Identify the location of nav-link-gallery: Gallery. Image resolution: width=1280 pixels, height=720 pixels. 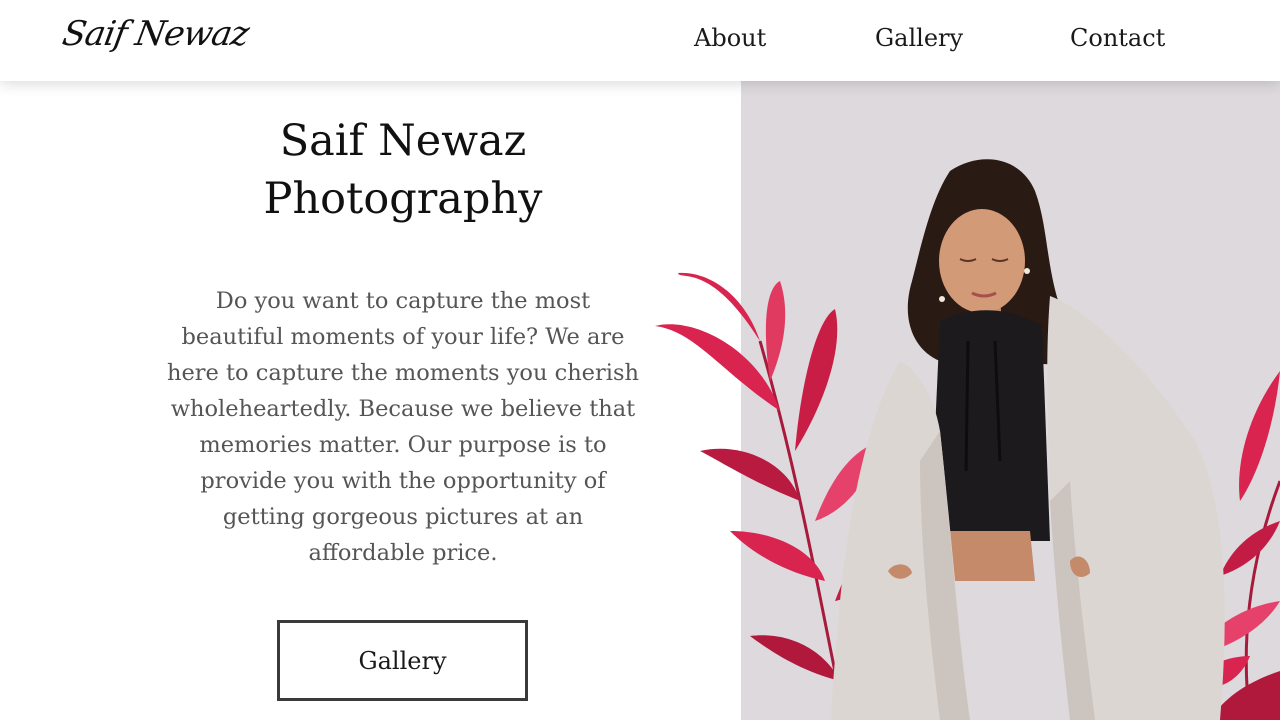
(919, 38).